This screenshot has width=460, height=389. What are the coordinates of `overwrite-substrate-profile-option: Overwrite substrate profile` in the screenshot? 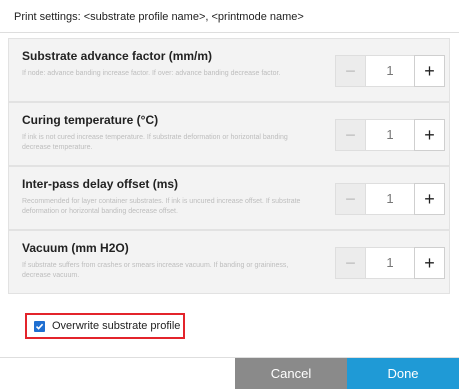 It's located at (105, 326).